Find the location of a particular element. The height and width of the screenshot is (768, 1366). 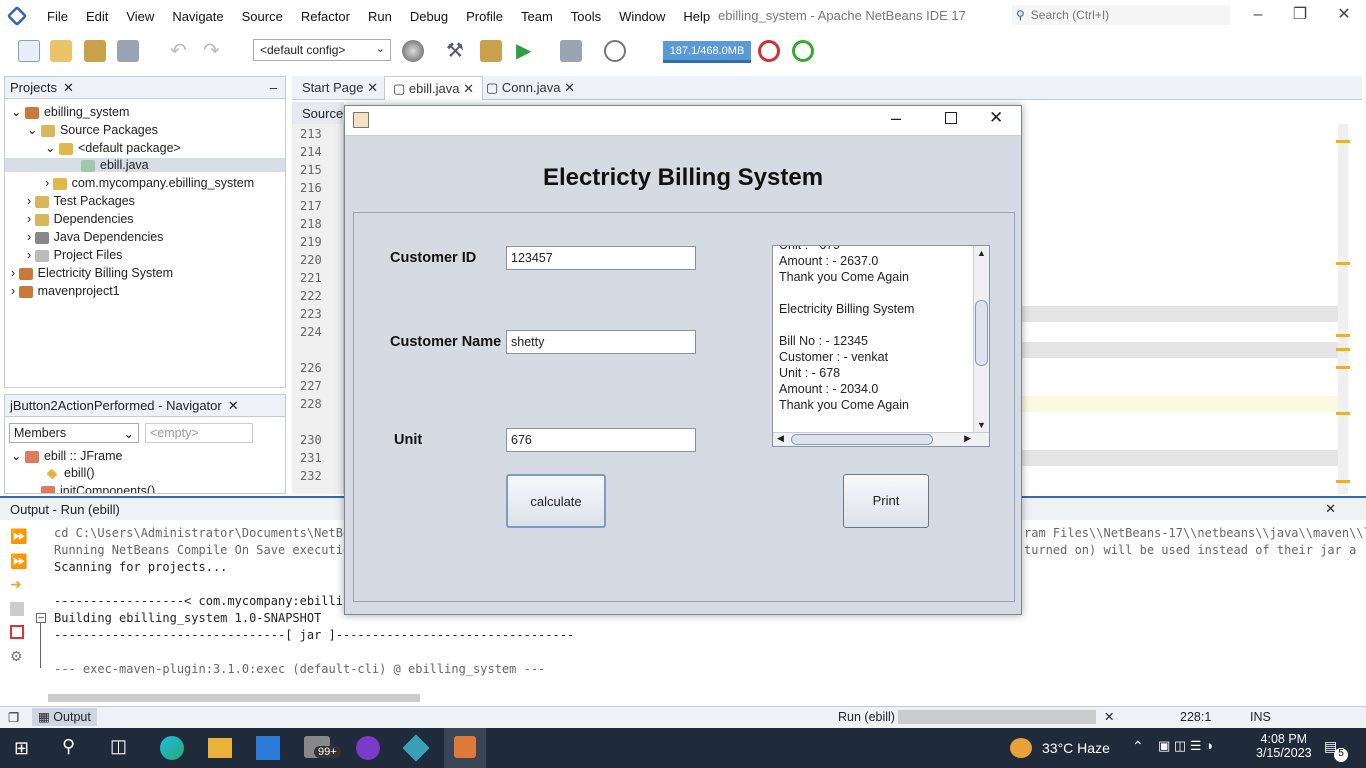

profile-icon is located at coordinates (615, 51).